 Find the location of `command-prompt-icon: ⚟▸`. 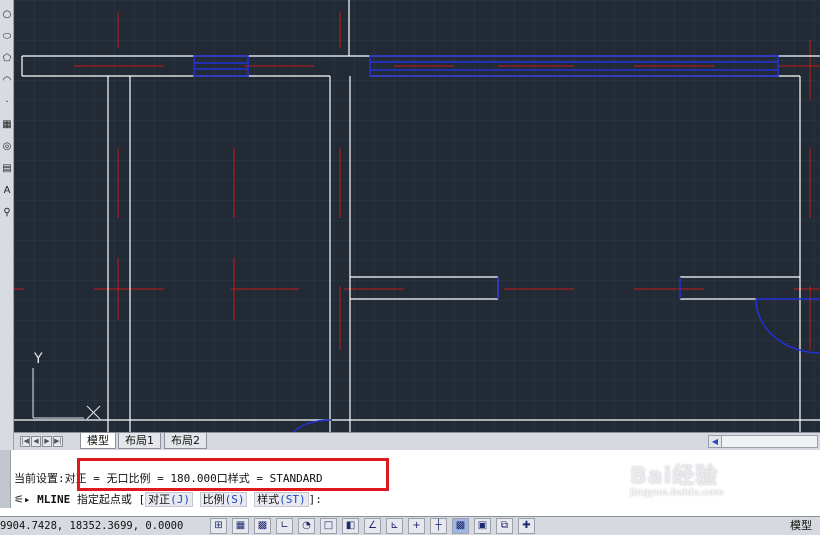

command-prompt-icon: ⚟▸ is located at coordinates (22, 499).